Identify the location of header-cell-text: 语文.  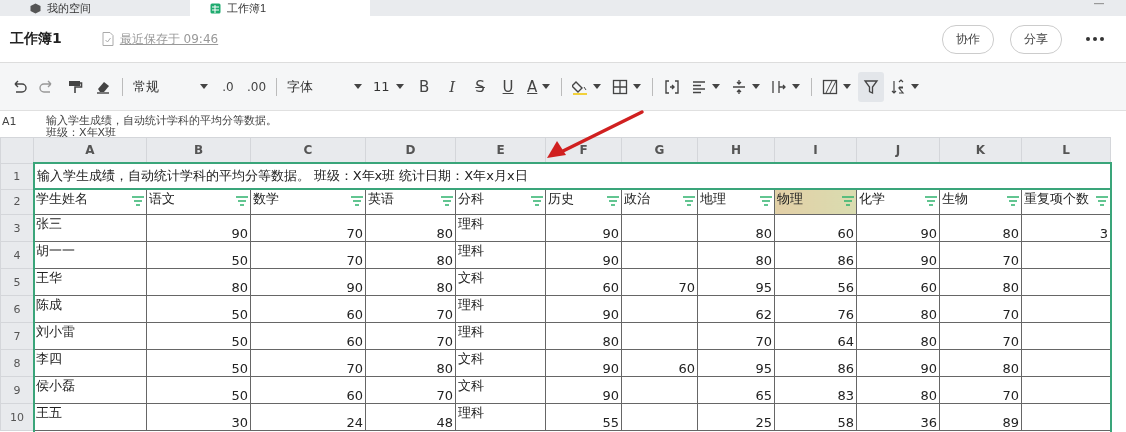
(162, 199).